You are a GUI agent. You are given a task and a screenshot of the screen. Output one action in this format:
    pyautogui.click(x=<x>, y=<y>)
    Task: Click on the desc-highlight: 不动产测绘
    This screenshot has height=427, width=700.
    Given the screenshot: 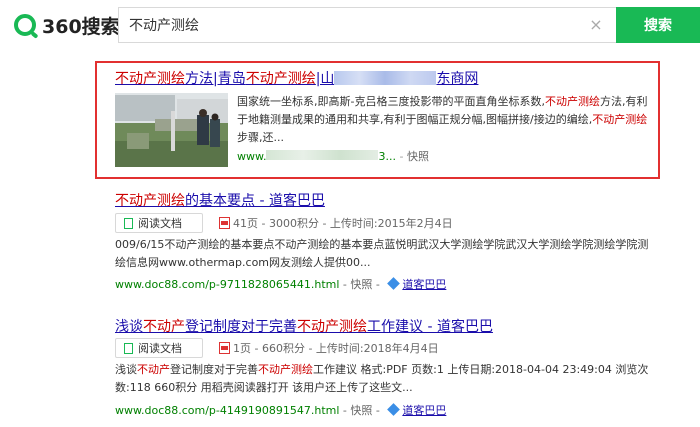 What is the action you would take?
    pyautogui.click(x=285, y=369)
    